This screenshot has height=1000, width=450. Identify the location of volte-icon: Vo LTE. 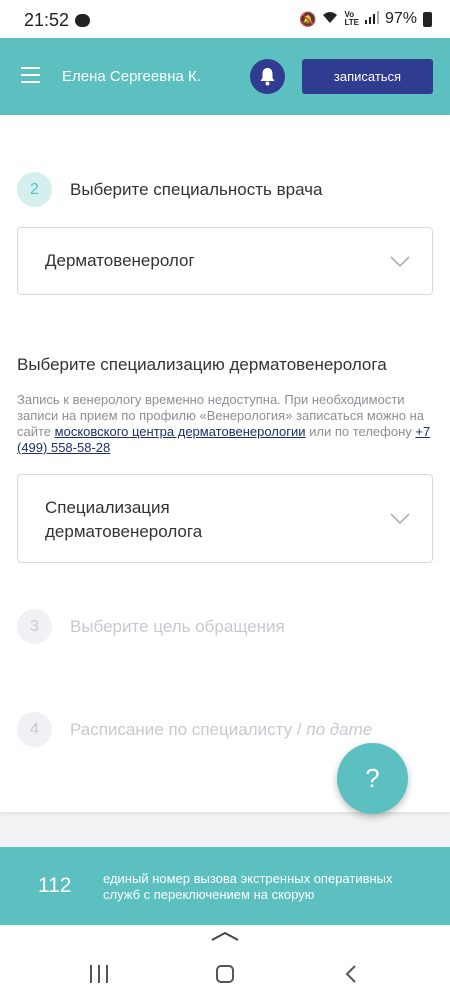
(351, 18).